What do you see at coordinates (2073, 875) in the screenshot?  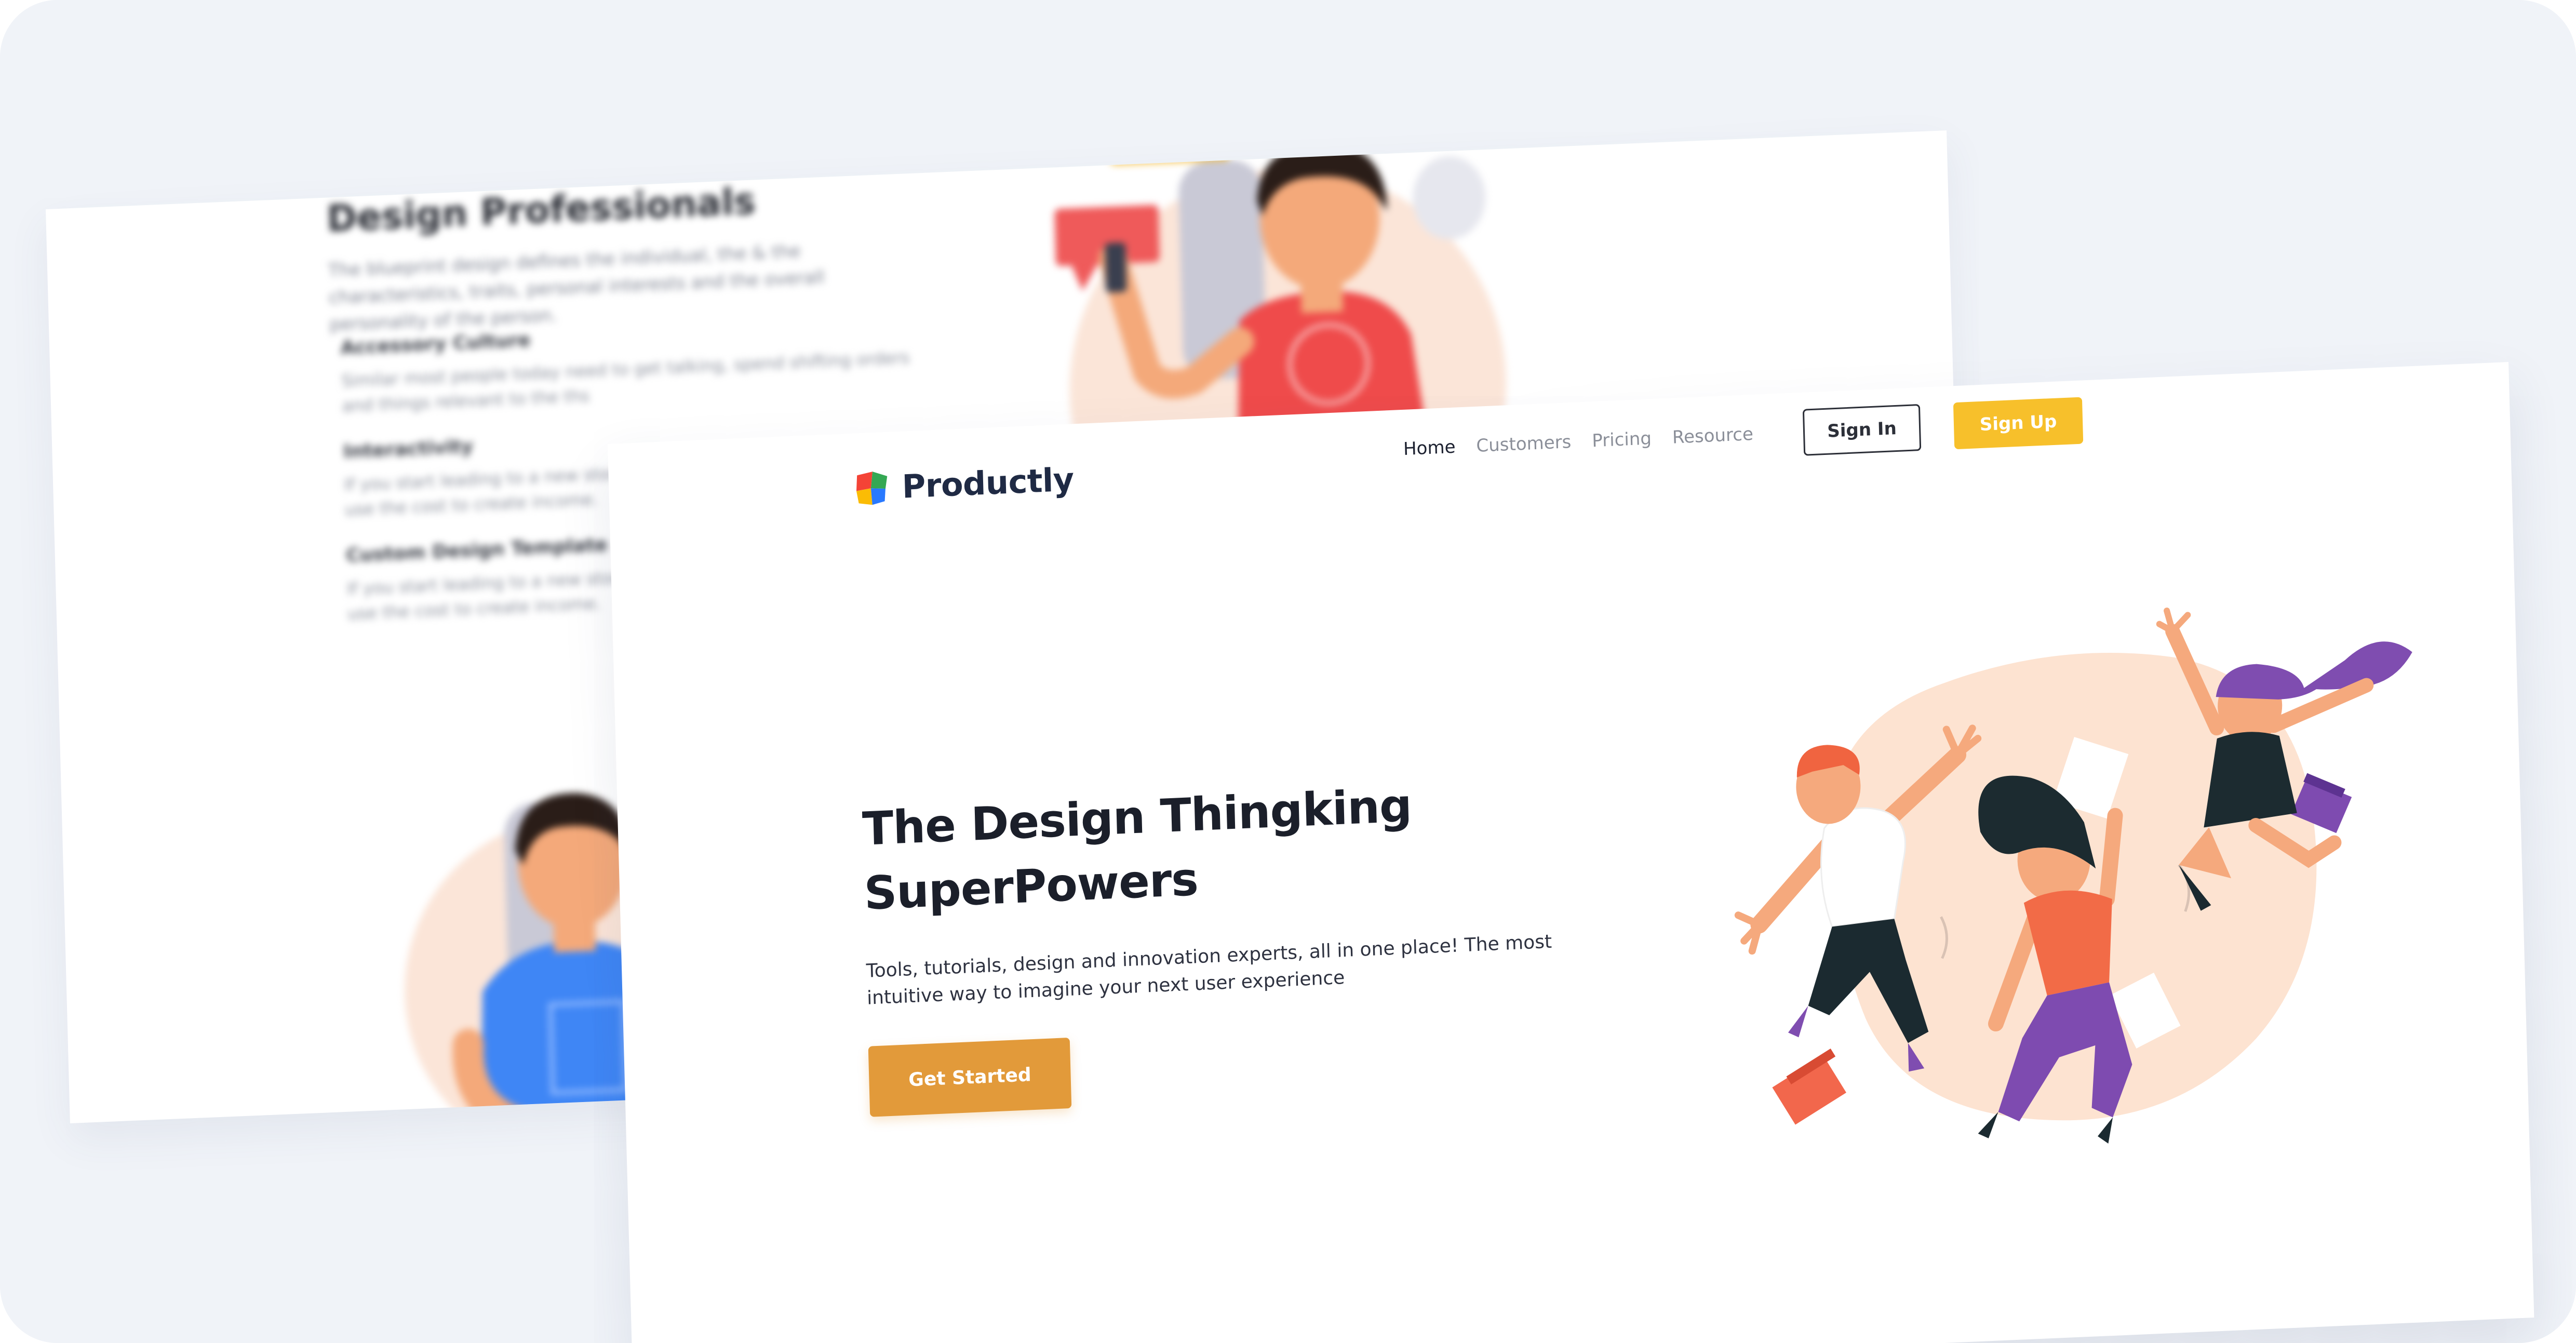 I see `three-people-jumping-illustration` at bounding box center [2073, 875].